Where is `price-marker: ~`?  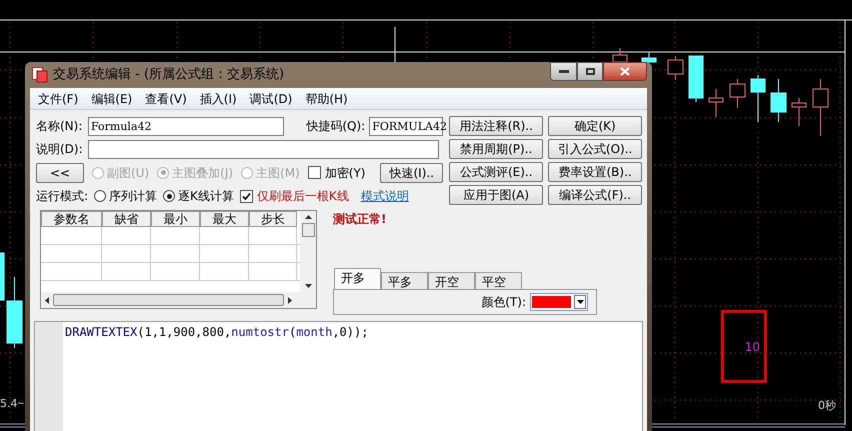
price-marker: ~ is located at coordinates (21, 404).